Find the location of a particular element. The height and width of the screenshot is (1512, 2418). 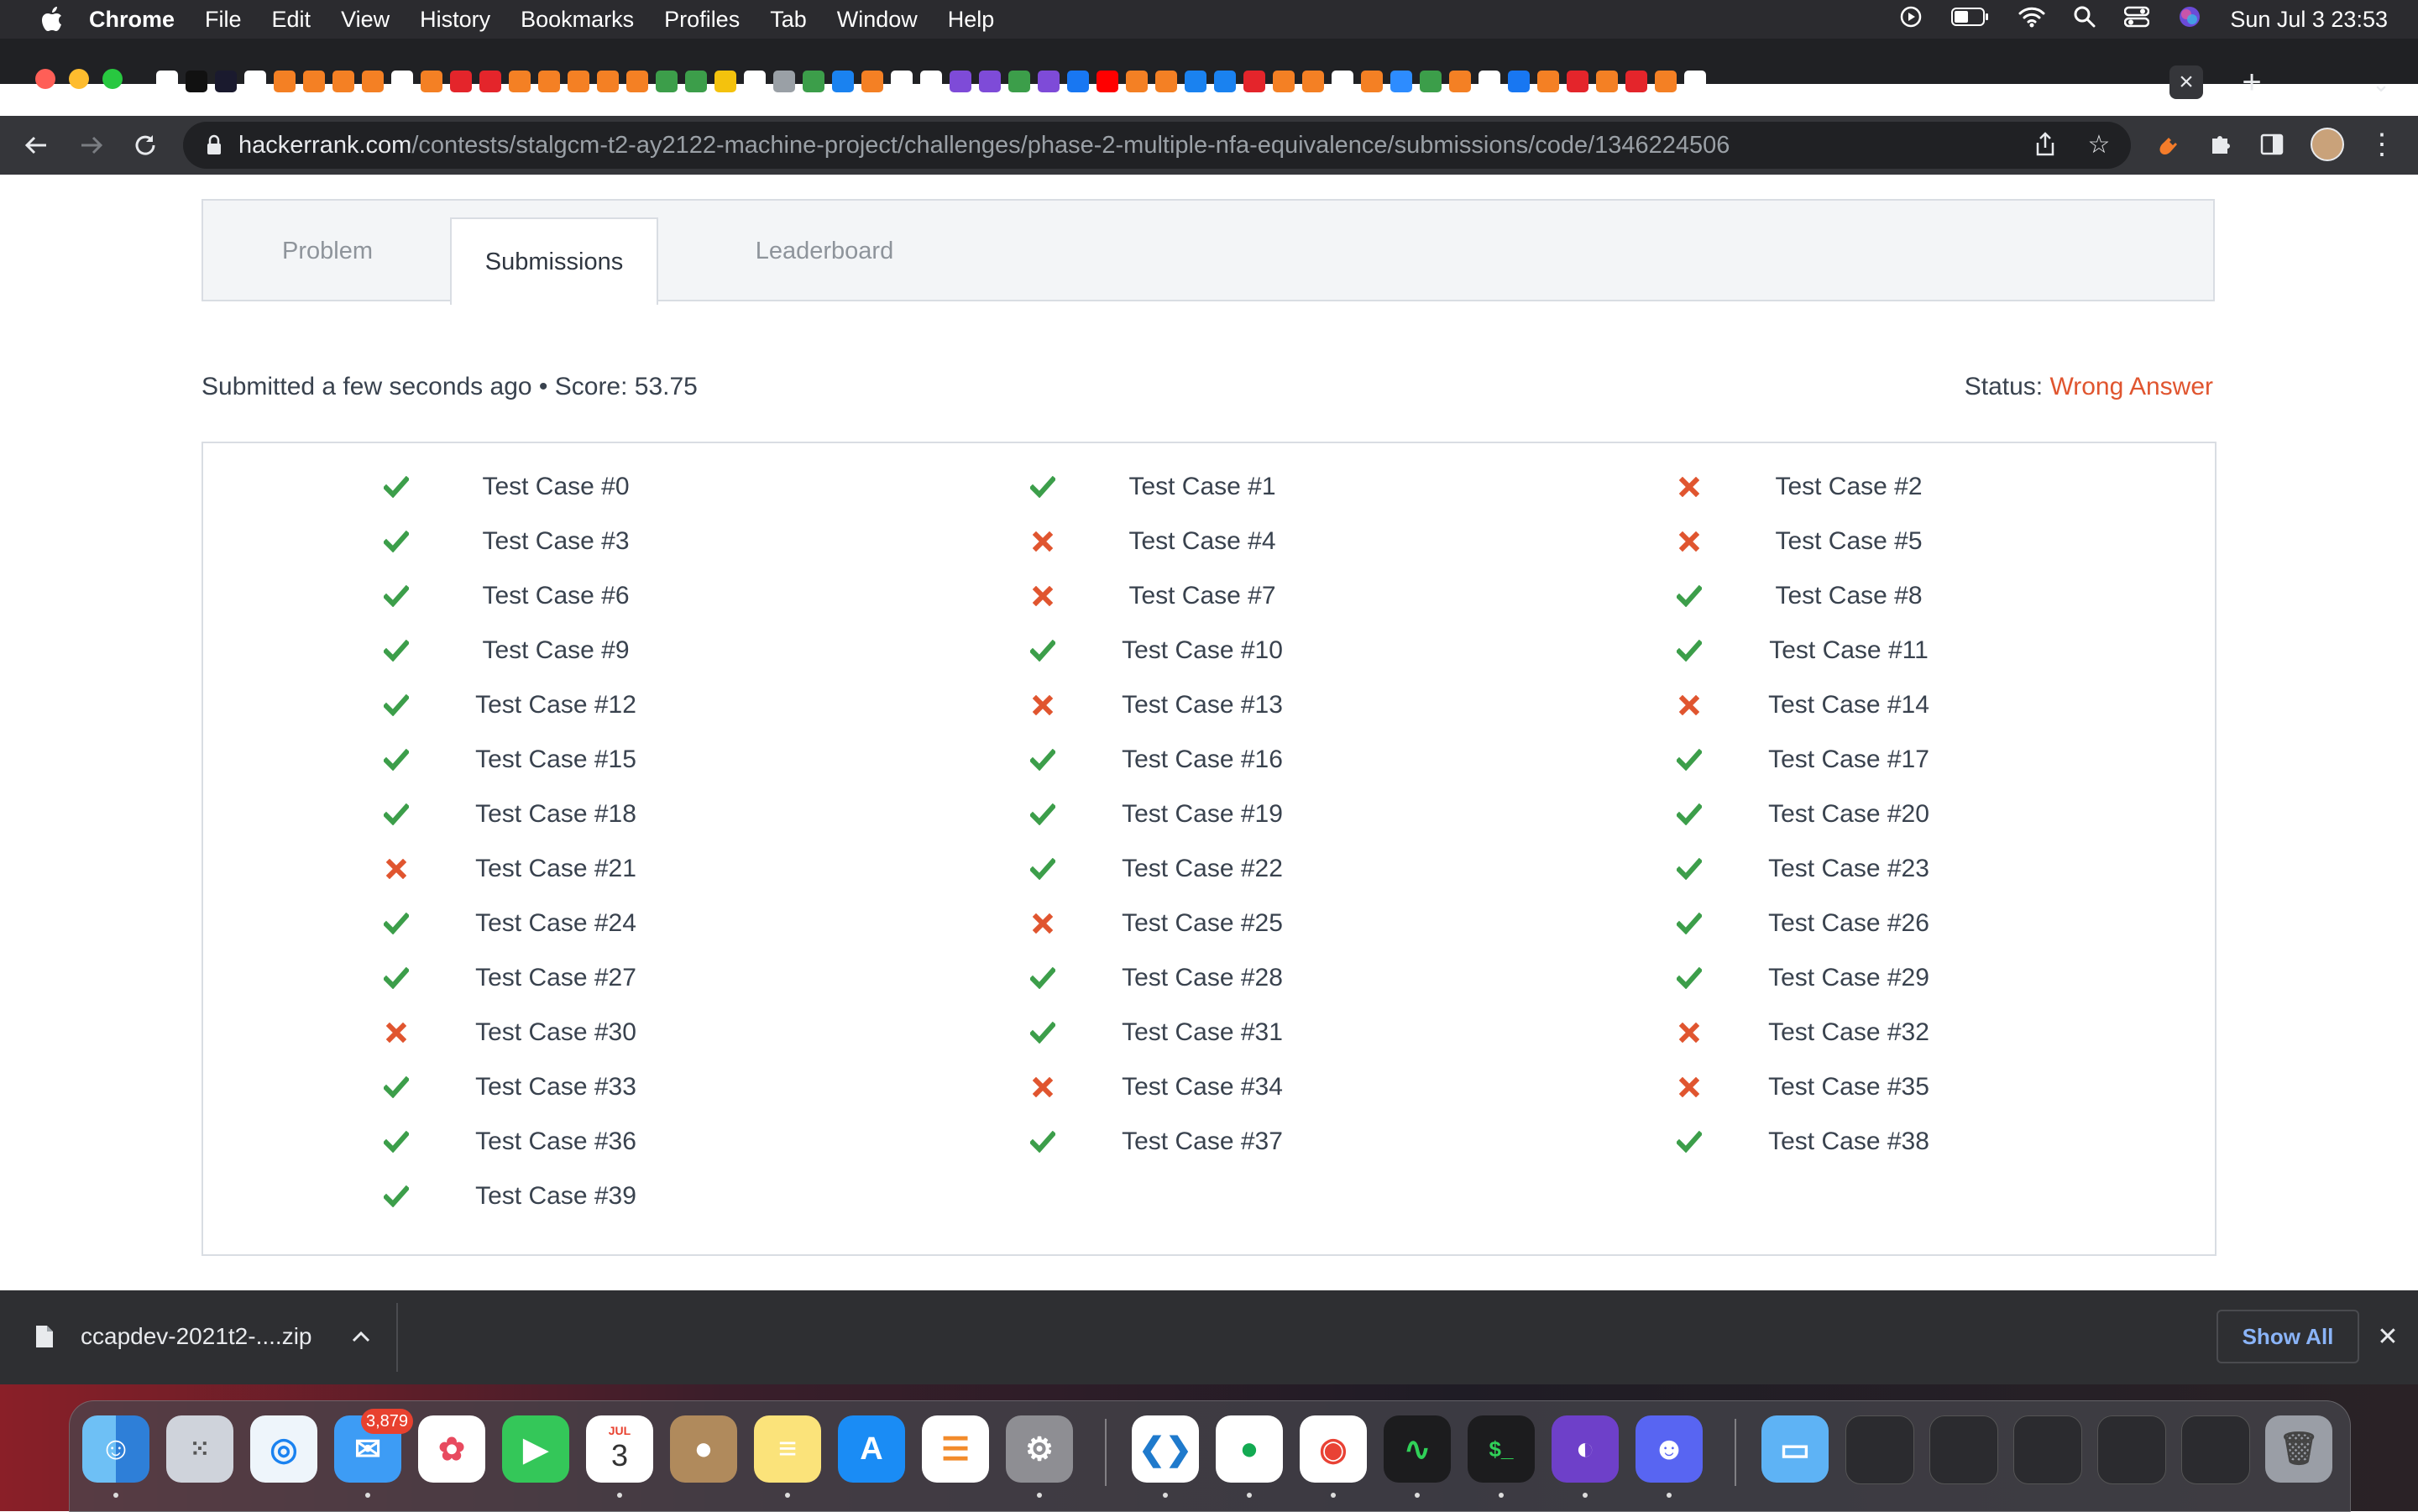

test-case-item: Test Case #32 is located at coordinates (1882, 1032).